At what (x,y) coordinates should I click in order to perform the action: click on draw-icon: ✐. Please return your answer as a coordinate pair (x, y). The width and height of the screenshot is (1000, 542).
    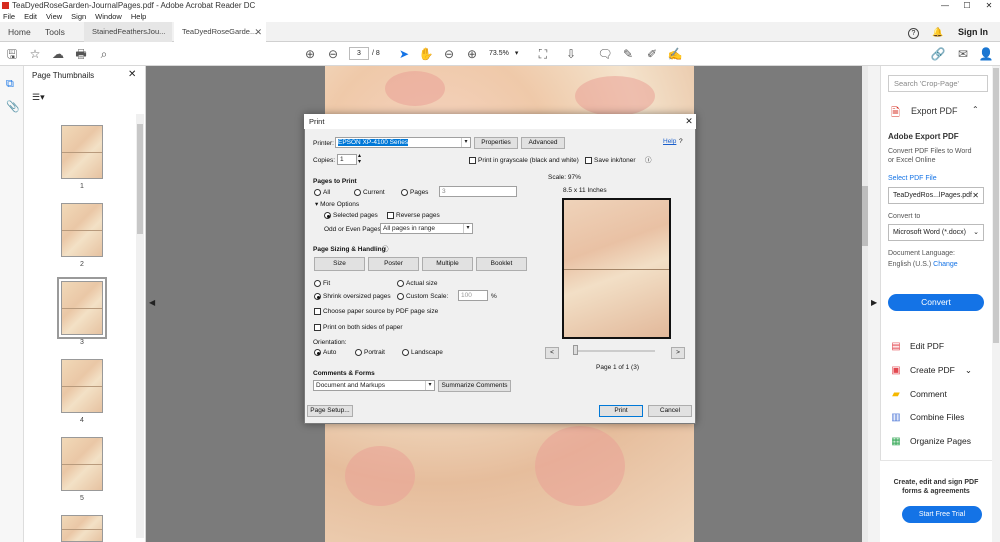
    Looking at the image, I should click on (652, 54).